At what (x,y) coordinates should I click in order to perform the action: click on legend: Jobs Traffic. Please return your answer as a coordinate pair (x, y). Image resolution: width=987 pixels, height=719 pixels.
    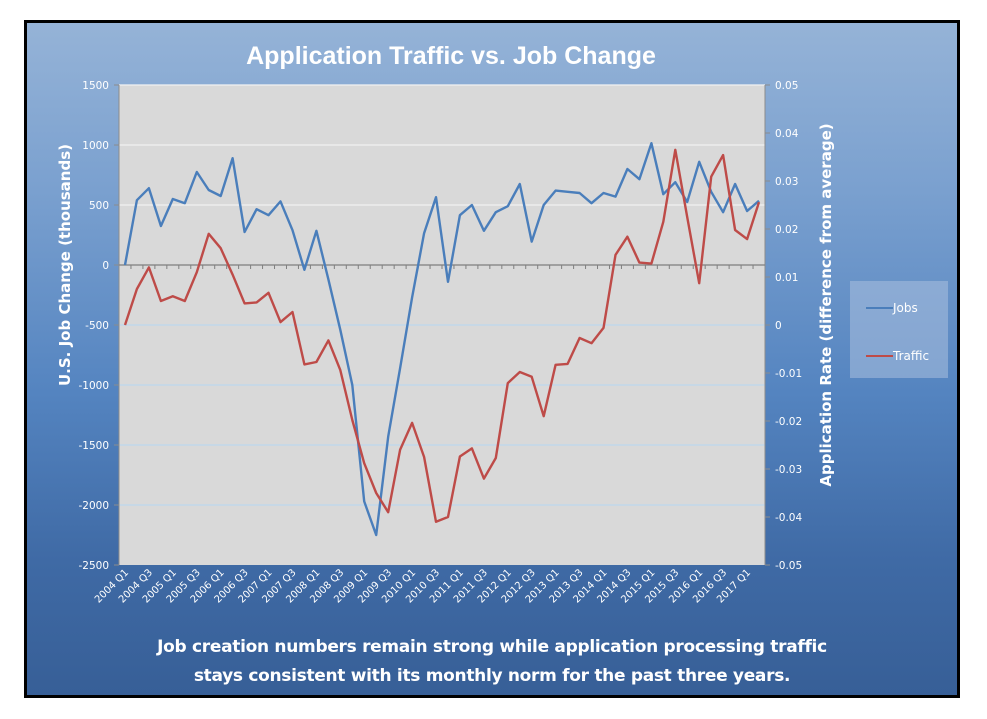
    Looking at the image, I should click on (899, 329).